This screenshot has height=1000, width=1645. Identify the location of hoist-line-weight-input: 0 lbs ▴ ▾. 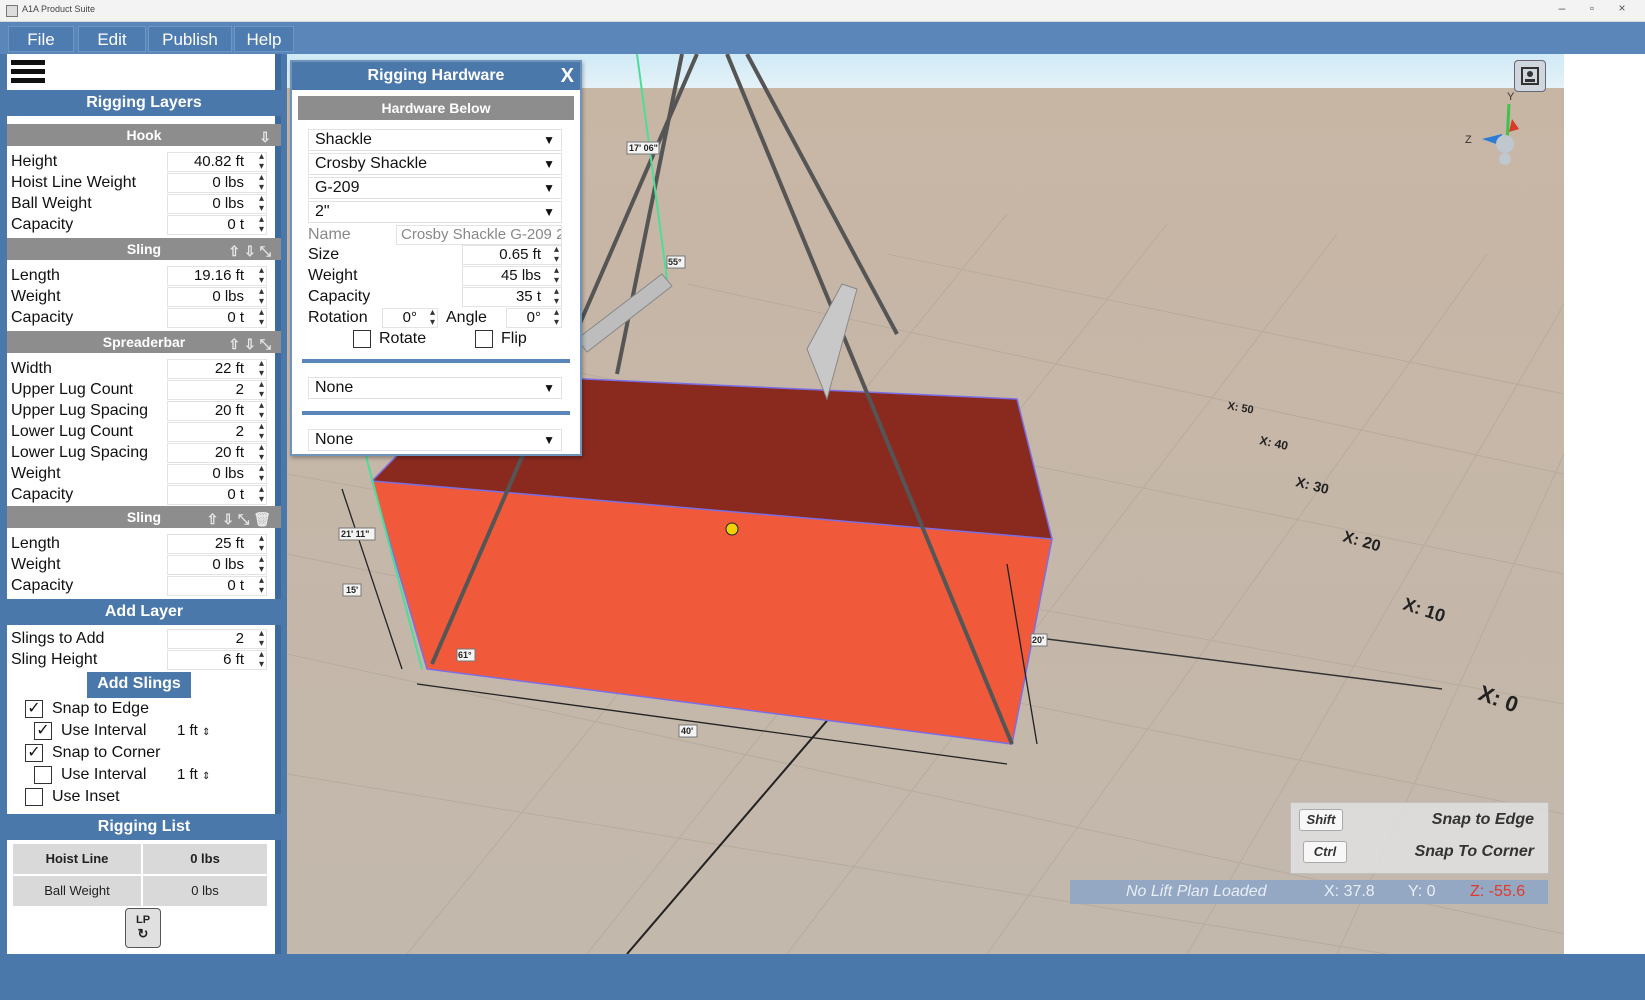
(217, 183).